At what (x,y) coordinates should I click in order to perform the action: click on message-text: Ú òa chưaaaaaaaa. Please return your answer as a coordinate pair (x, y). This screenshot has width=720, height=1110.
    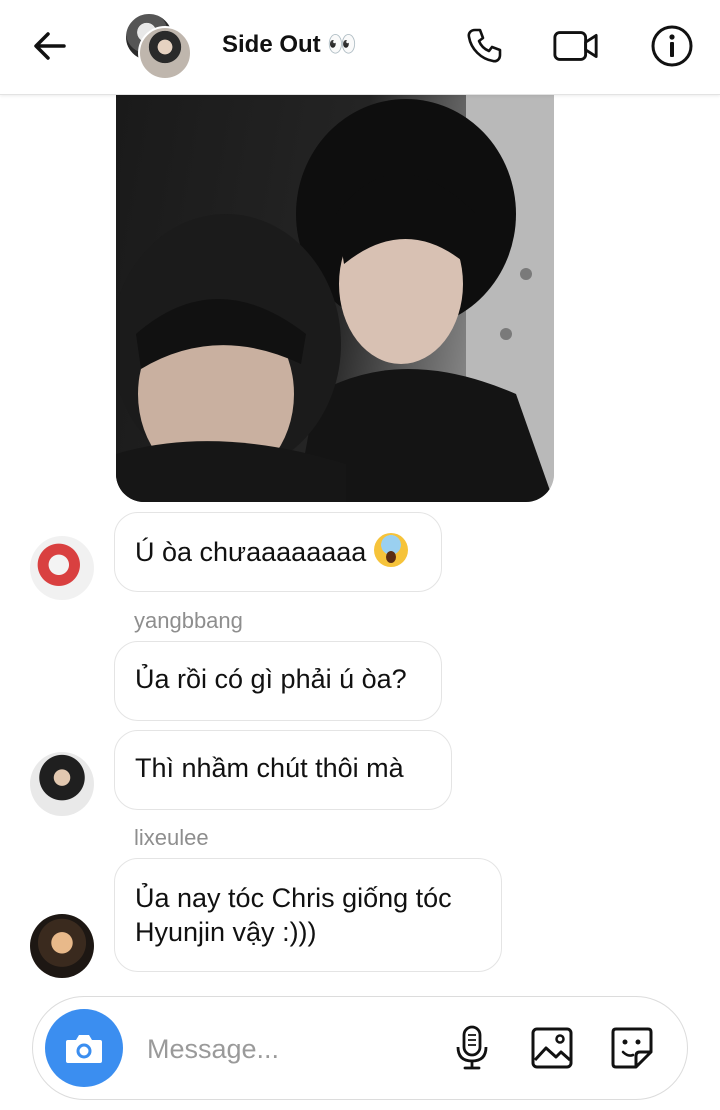
    Looking at the image, I should click on (251, 552).